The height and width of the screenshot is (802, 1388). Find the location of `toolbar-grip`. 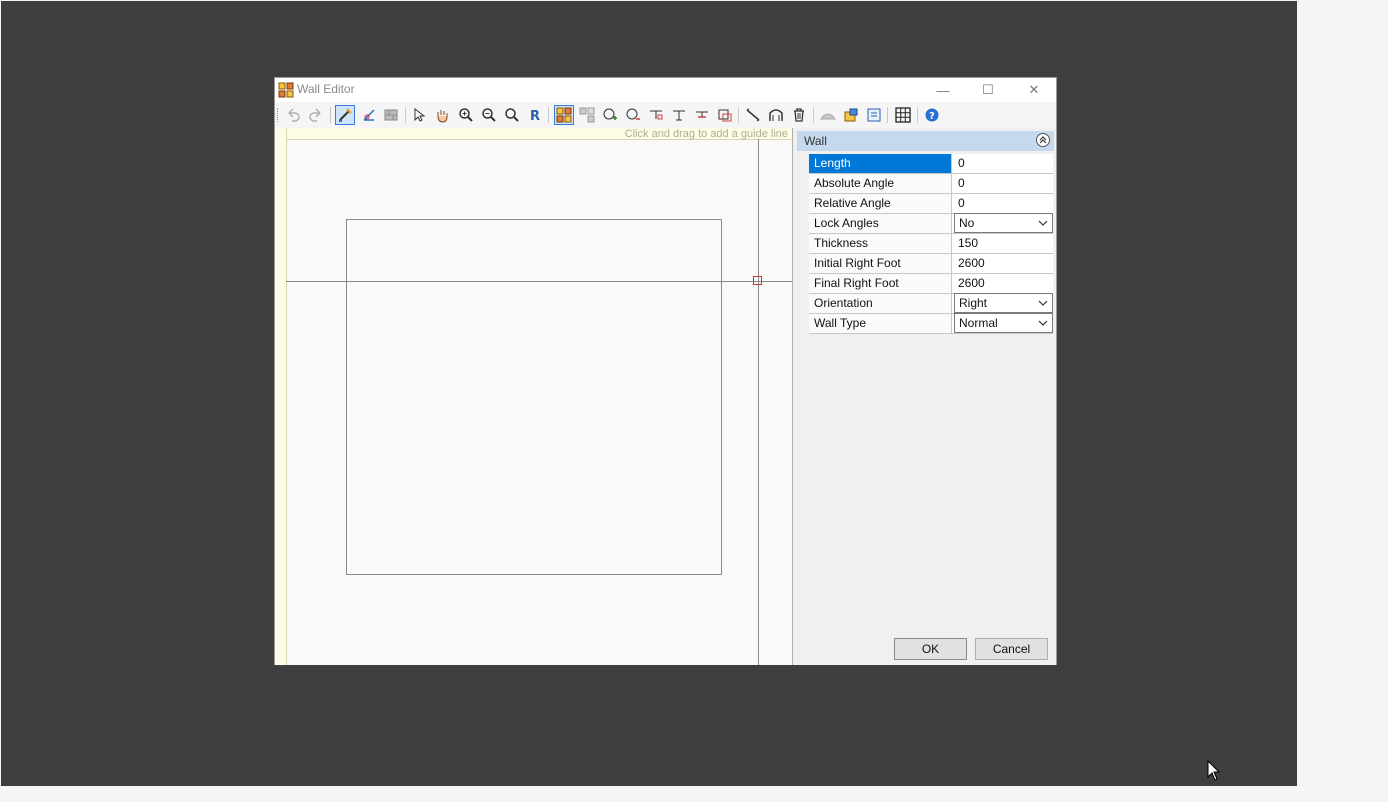

toolbar-grip is located at coordinates (278, 115).